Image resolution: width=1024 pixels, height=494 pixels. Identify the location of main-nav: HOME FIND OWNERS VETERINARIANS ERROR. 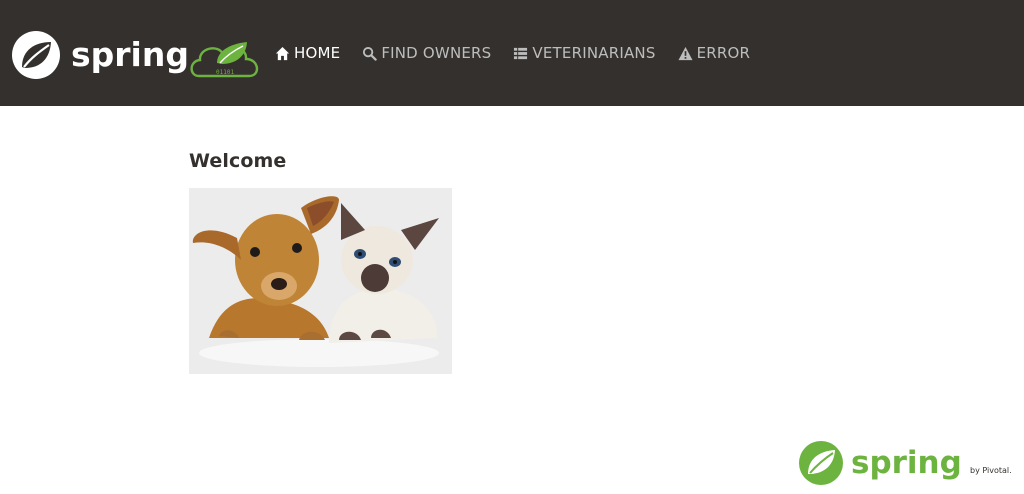
(523, 53).